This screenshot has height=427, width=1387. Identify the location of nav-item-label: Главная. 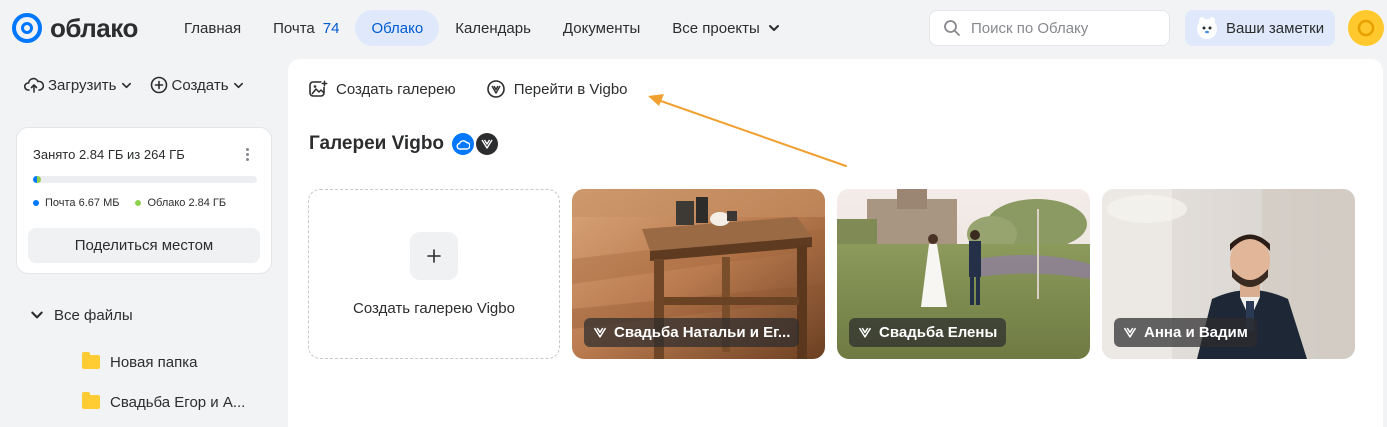
(213, 28).